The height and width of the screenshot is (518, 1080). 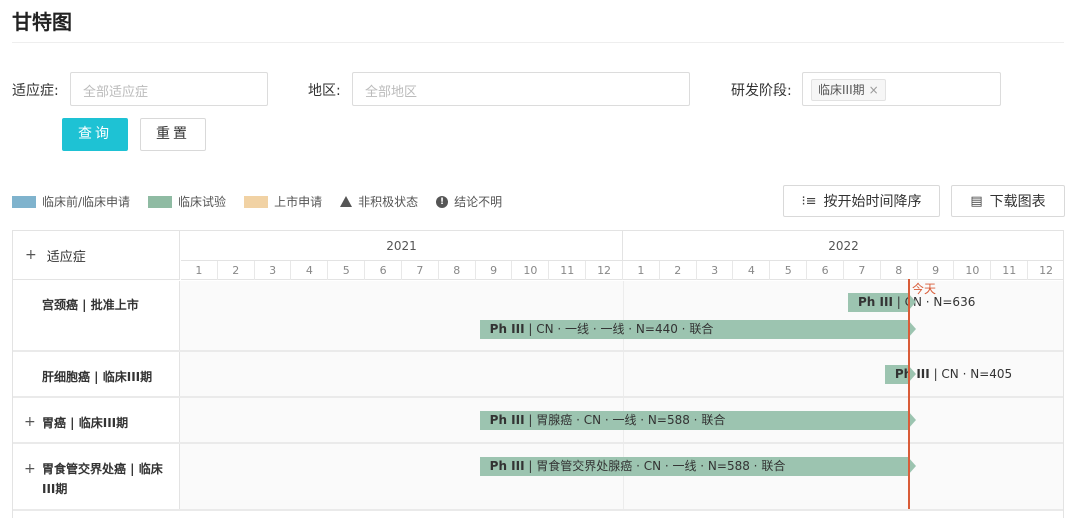 I want to click on row-label: + 胃食管交界处癌 | 临床III期, so click(x=96, y=476).